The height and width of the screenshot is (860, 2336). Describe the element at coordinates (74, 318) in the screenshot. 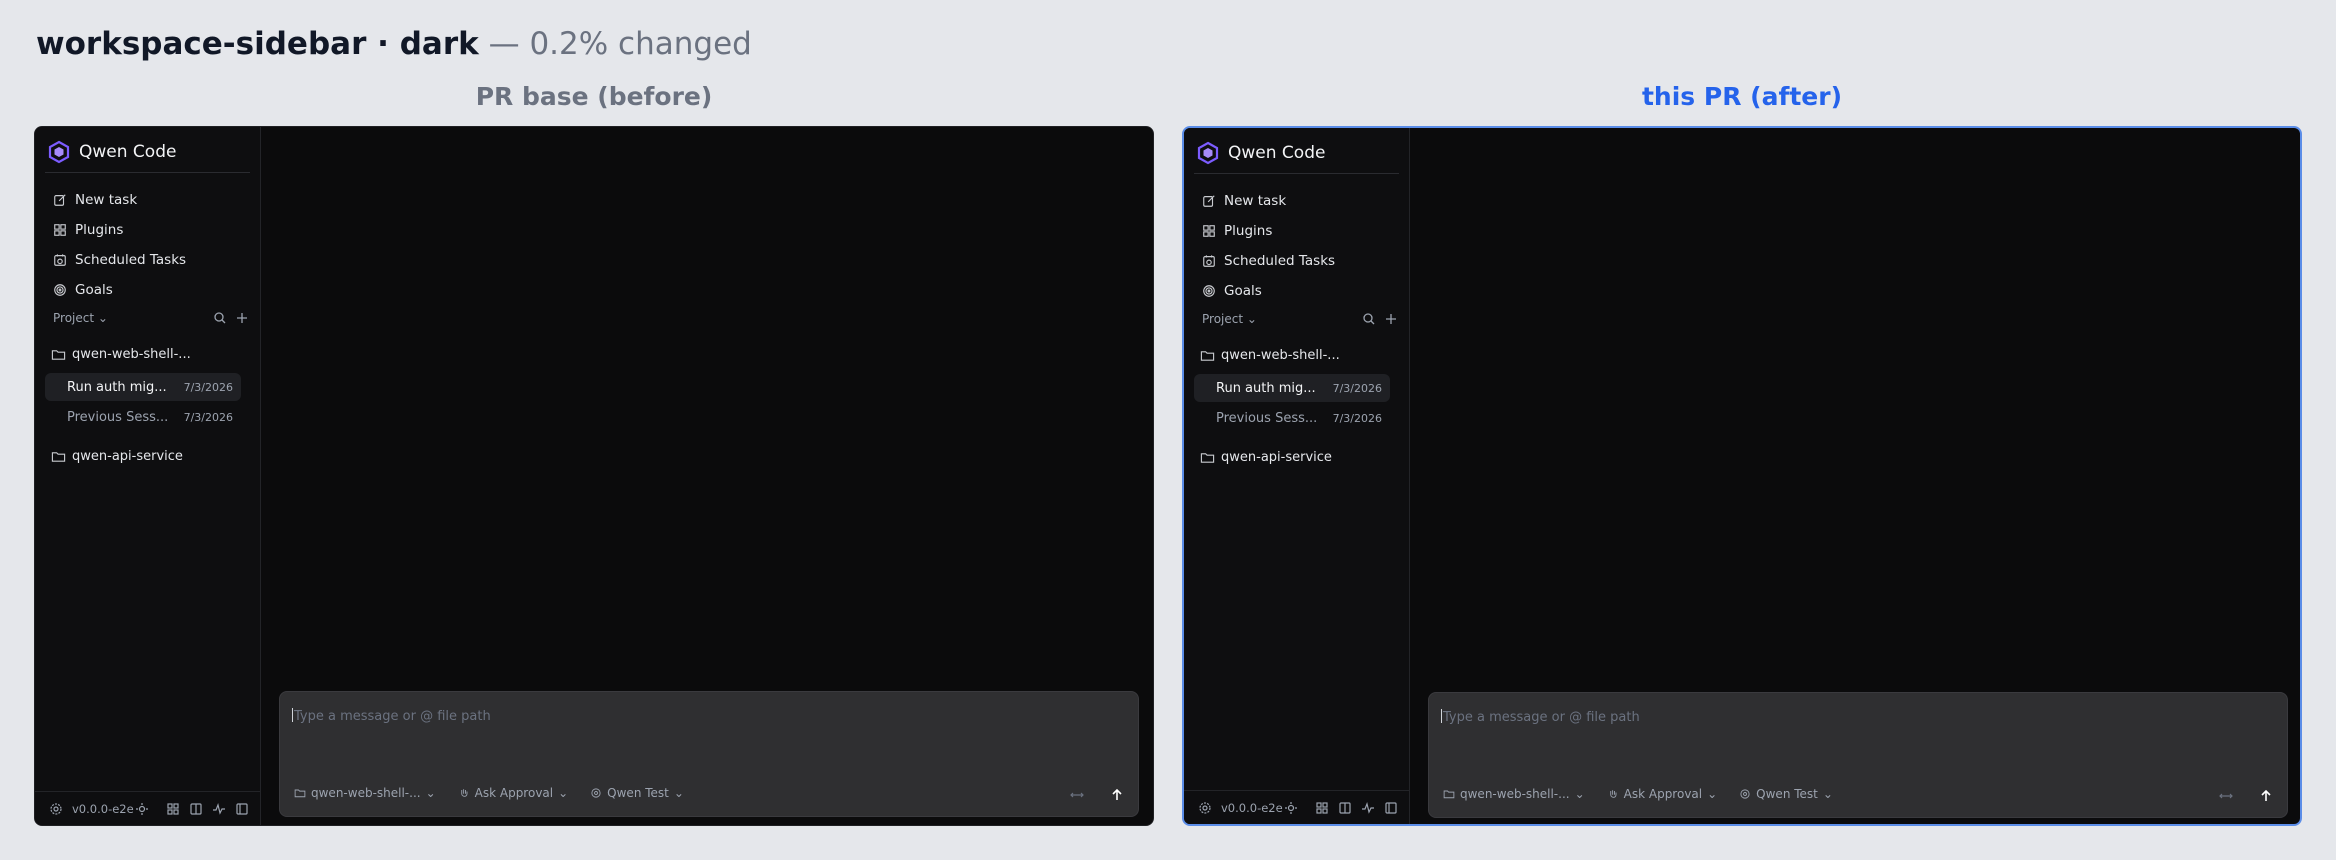

I see `project-label: Project` at that location.